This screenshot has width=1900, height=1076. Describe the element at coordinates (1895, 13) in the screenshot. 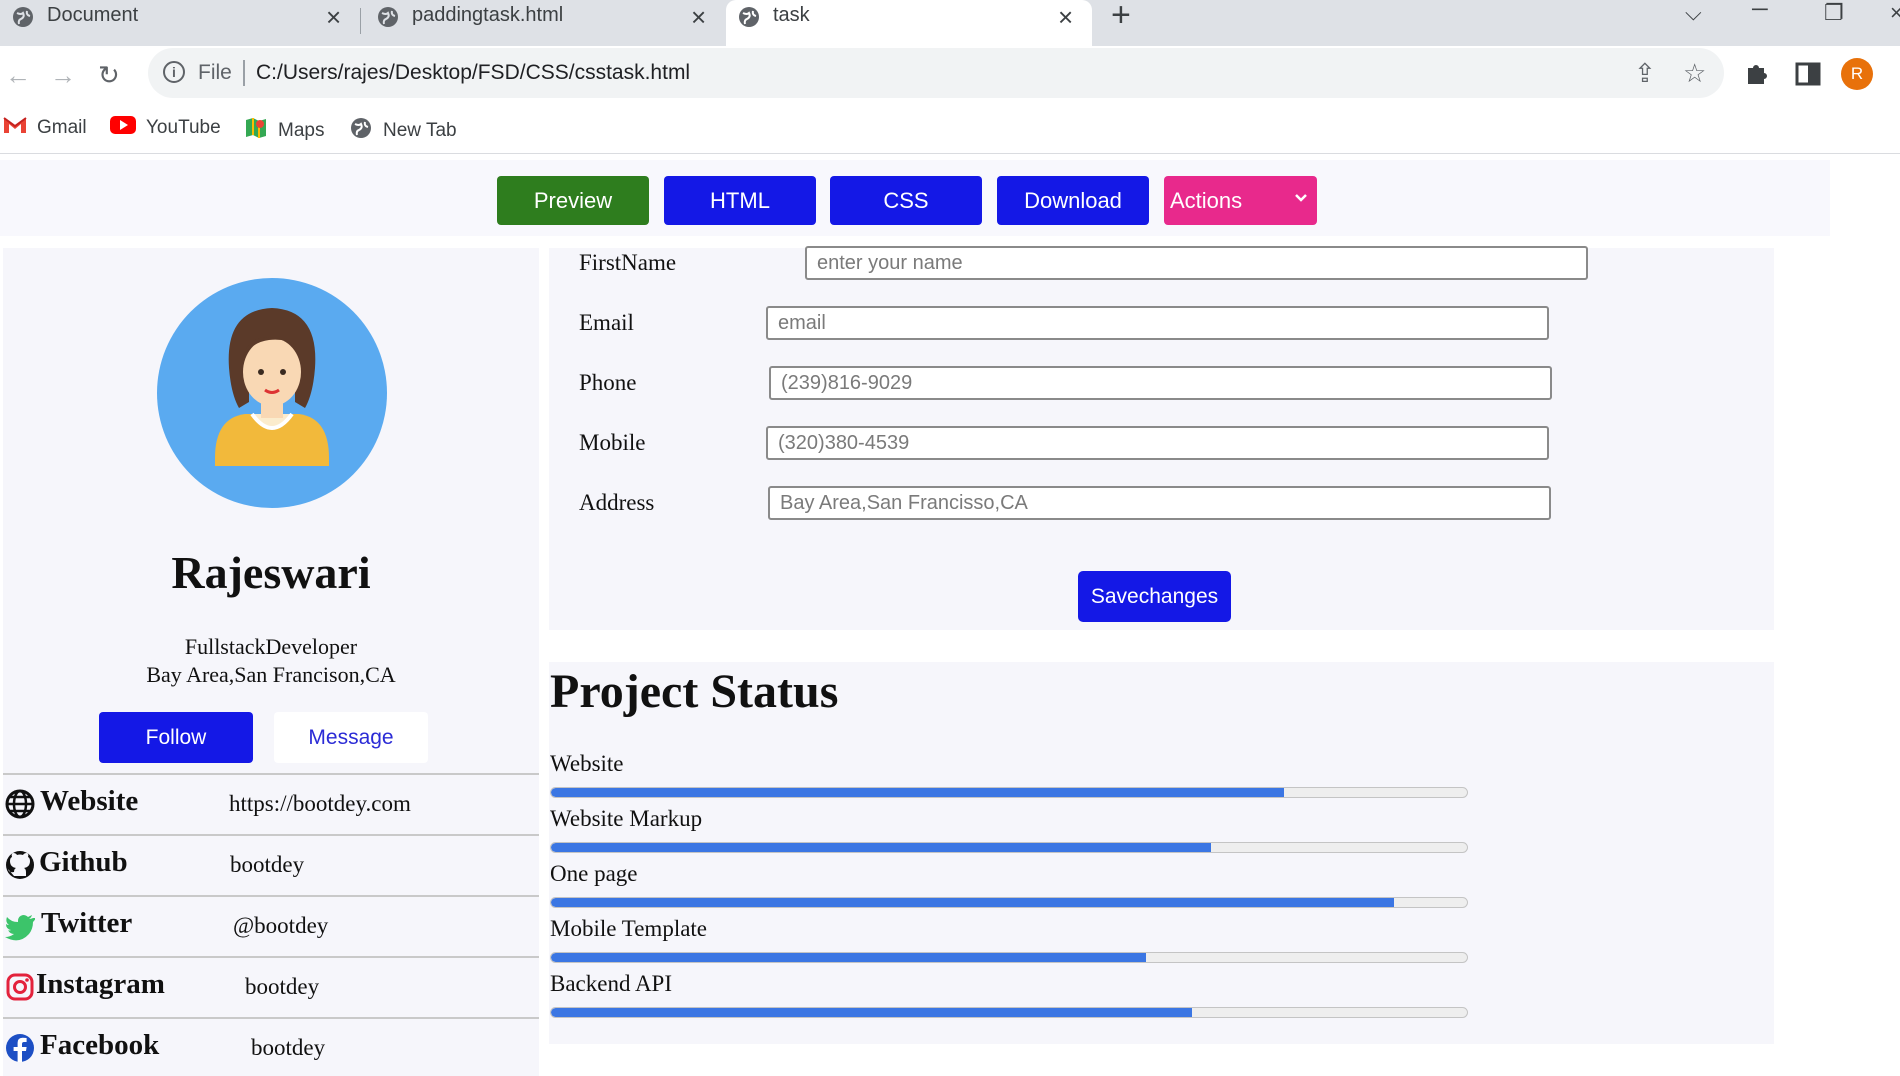

I see `window-close-icon: ×` at that location.